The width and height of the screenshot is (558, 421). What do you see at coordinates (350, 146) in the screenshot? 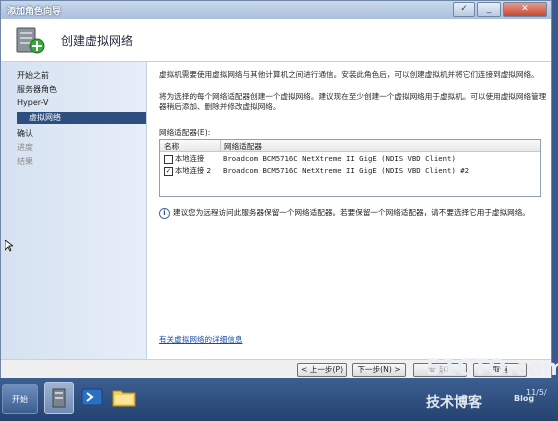
I see `list-header: 名称 网络适配器` at bounding box center [350, 146].